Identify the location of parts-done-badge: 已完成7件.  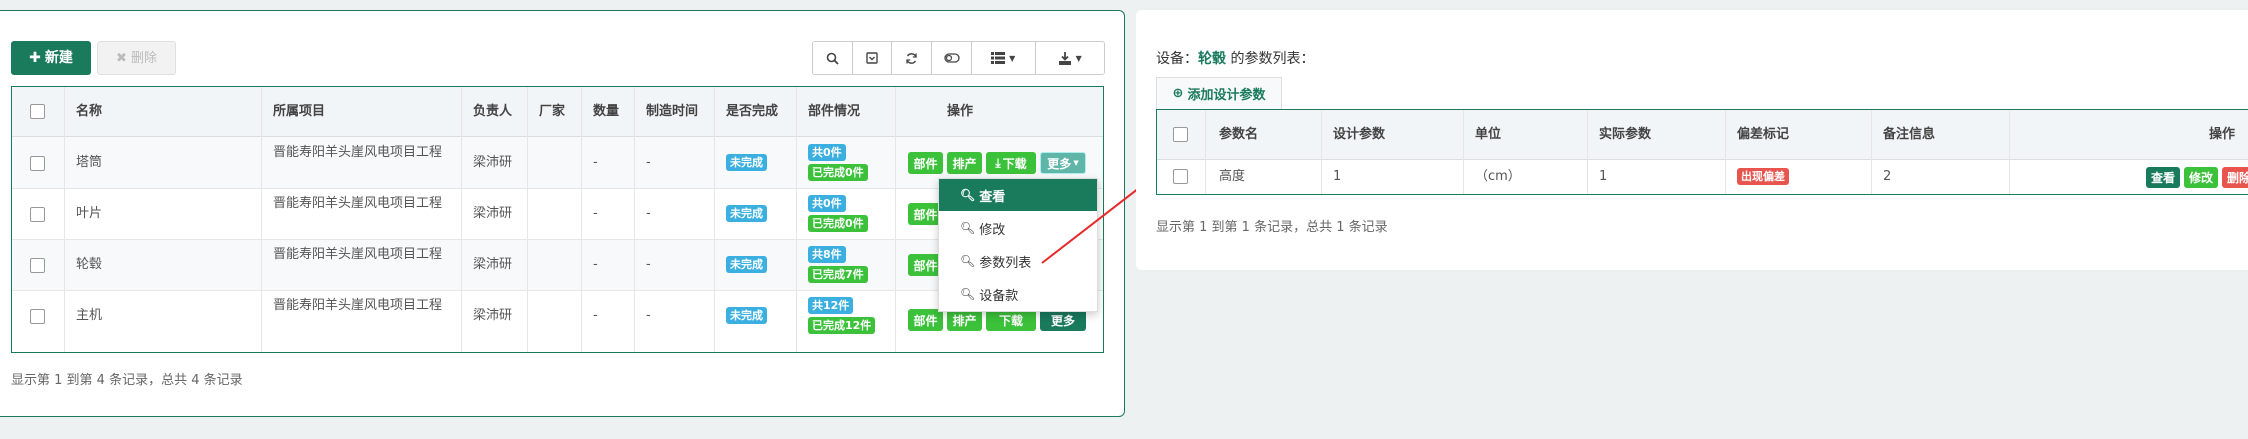
(838, 274).